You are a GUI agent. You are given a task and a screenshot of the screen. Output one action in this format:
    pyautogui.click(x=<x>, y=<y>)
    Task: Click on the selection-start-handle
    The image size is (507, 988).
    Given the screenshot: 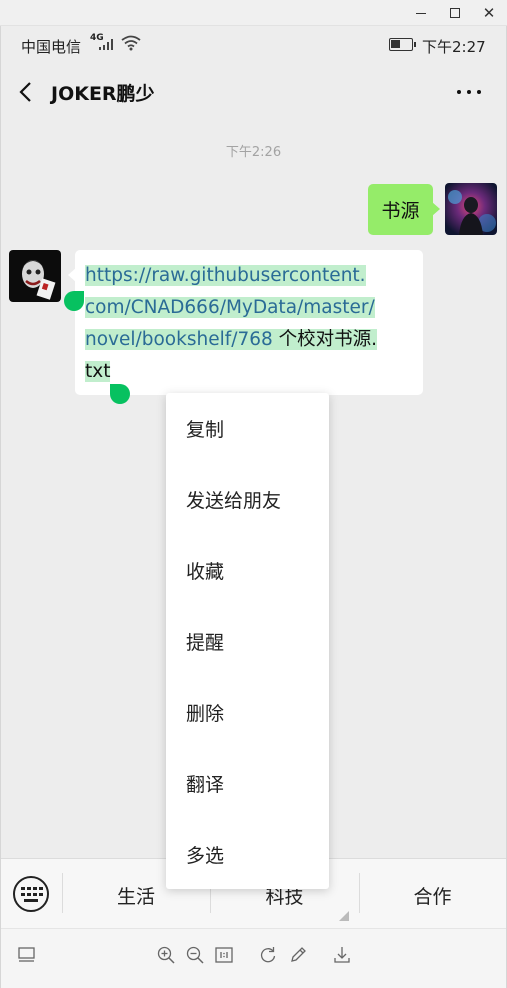 What is the action you would take?
    pyautogui.click(x=74, y=301)
    